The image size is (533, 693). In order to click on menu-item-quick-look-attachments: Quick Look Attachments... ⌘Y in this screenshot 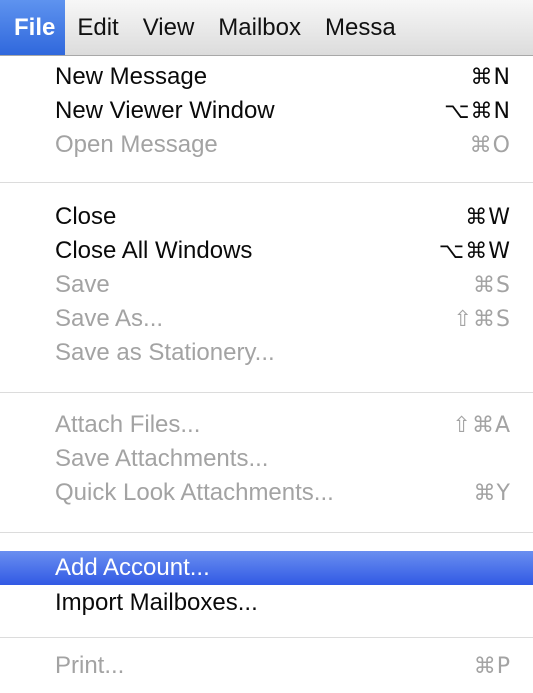, I will do `click(266, 493)`.